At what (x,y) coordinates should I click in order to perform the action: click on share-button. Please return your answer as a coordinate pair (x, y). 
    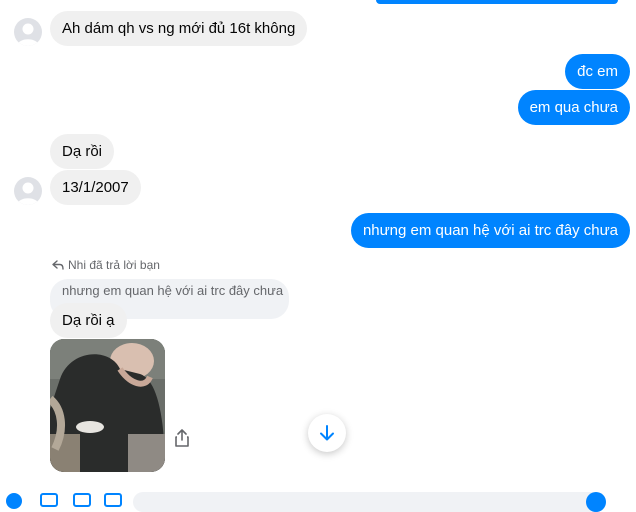
    Looking at the image, I should click on (182, 438).